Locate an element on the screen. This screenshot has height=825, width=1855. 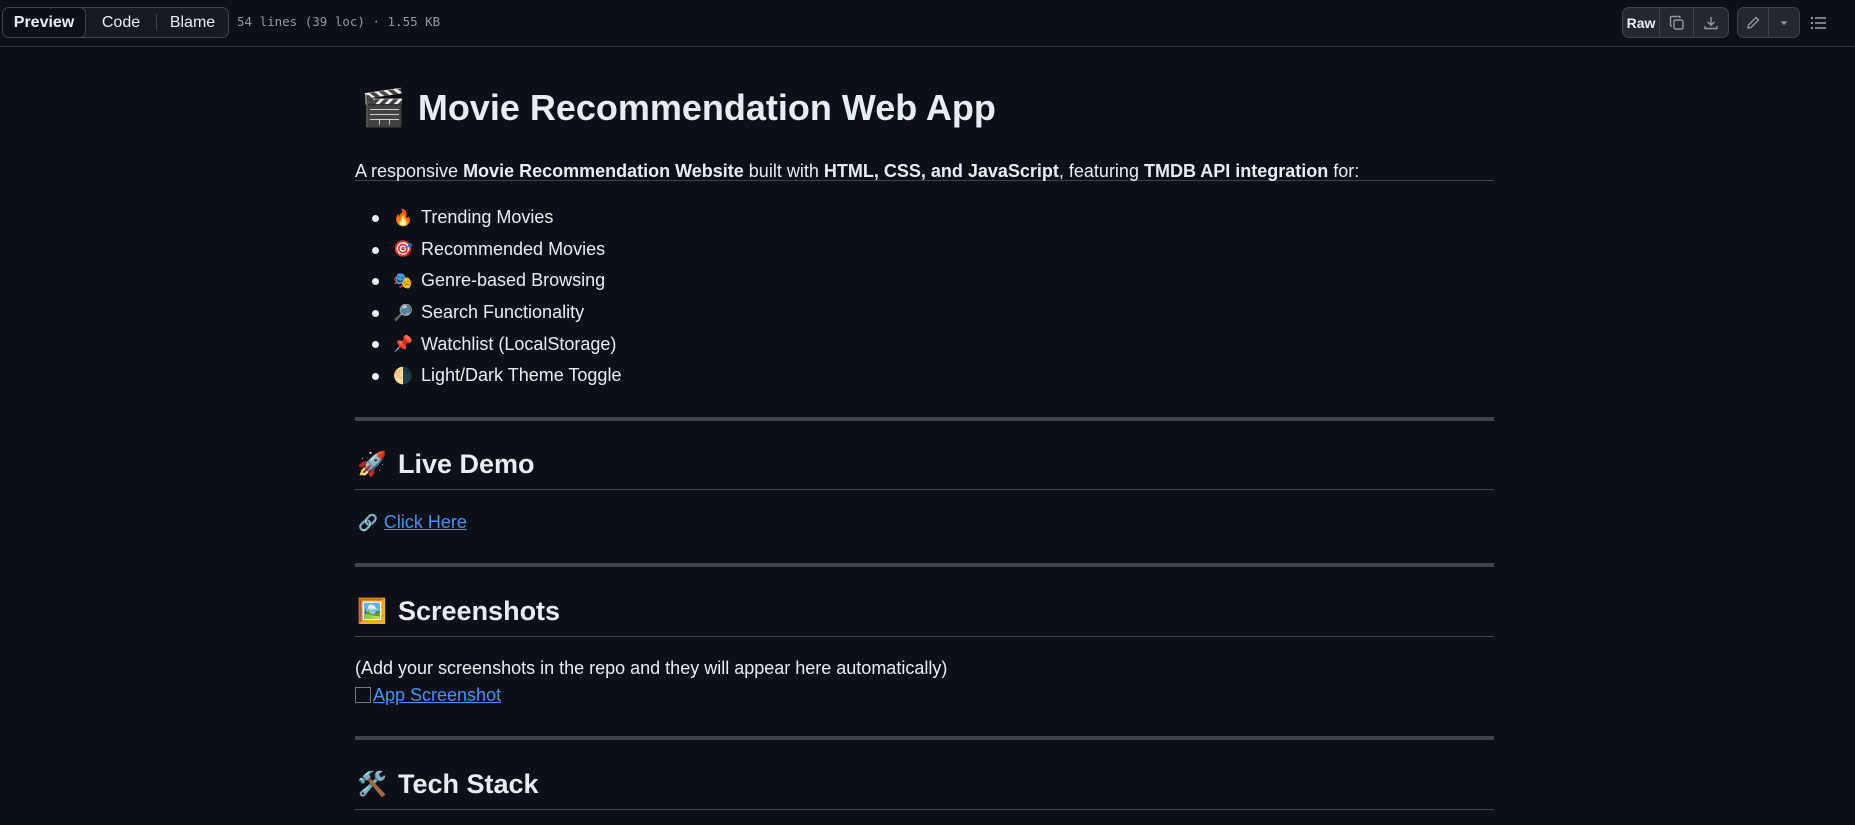
raw-label: Raw is located at coordinates (1641, 22).